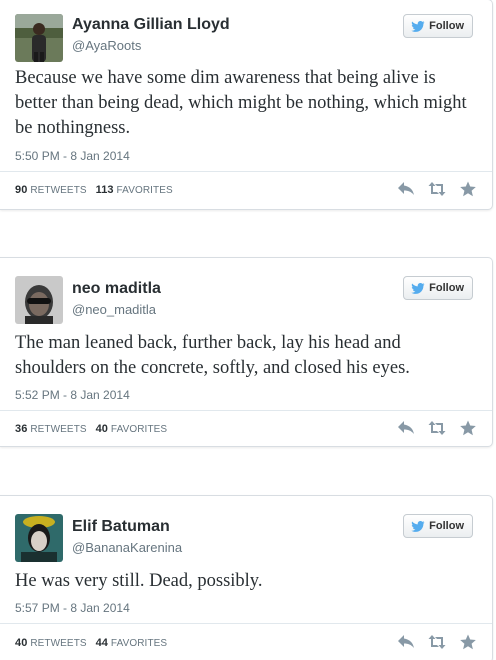  I want to click on tweet-stats: 40 RETWEETS 44 FAVORITES, so click(94, 643).